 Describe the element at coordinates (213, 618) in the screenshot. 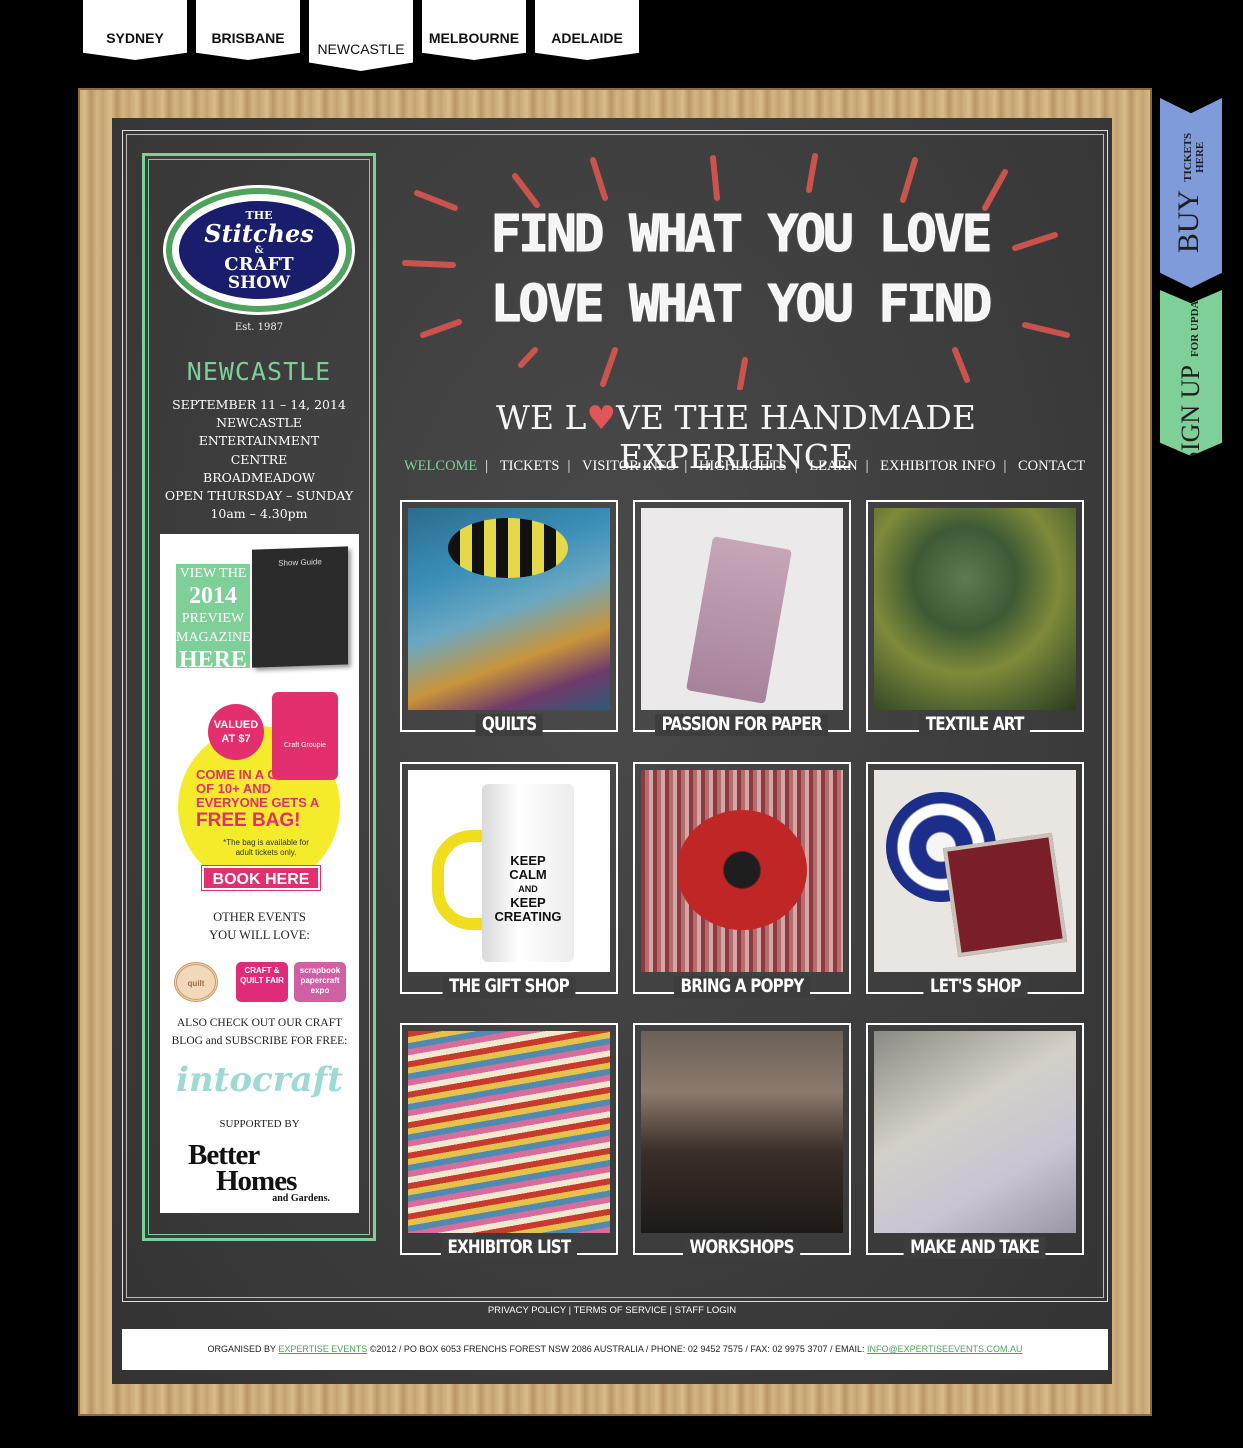

I see `preview-magazine-label: VIEW THE 2014 PREVIEW MAGAZINE HERE` at that location.